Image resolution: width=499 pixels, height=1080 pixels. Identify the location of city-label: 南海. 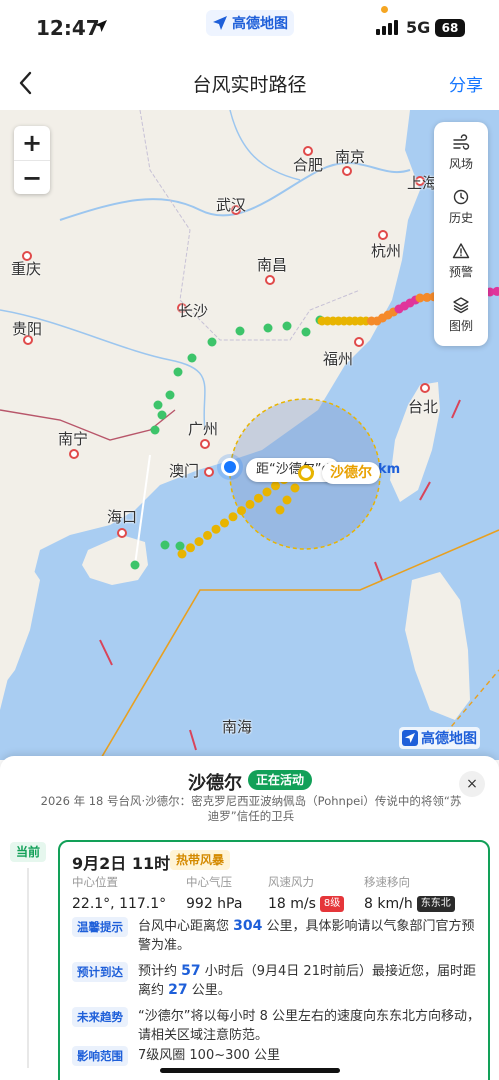
(237, 727).